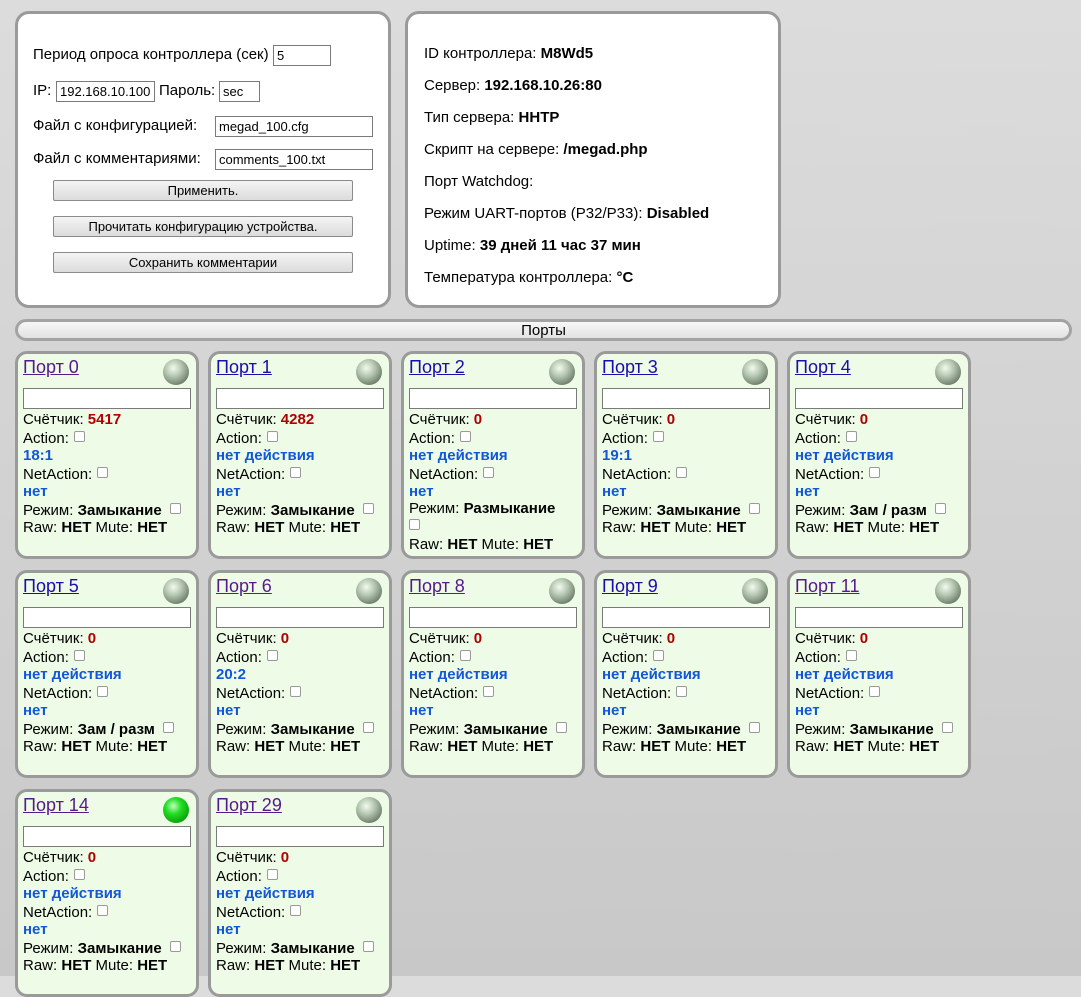 This screenshot has height=997, width=1081. Describe the element at coordinates (630, 367) in the screenshot. I see `port-link: Порт 3` at that location.